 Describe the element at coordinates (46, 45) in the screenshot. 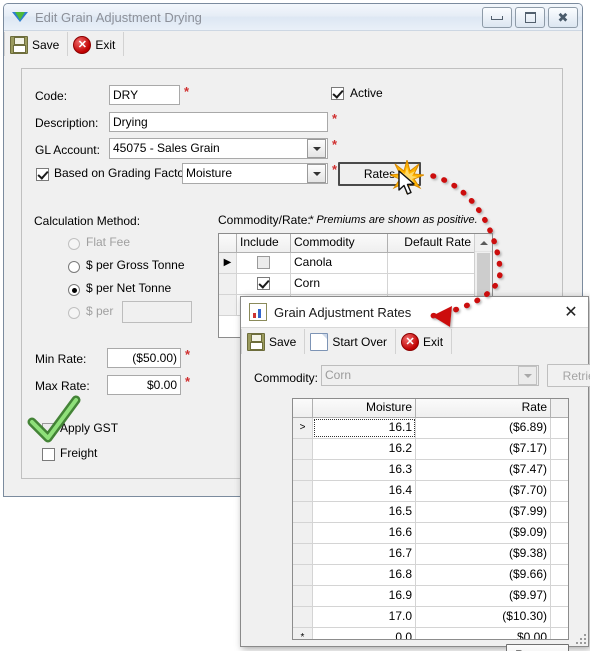

I see `save-button-label: Save` at that location.